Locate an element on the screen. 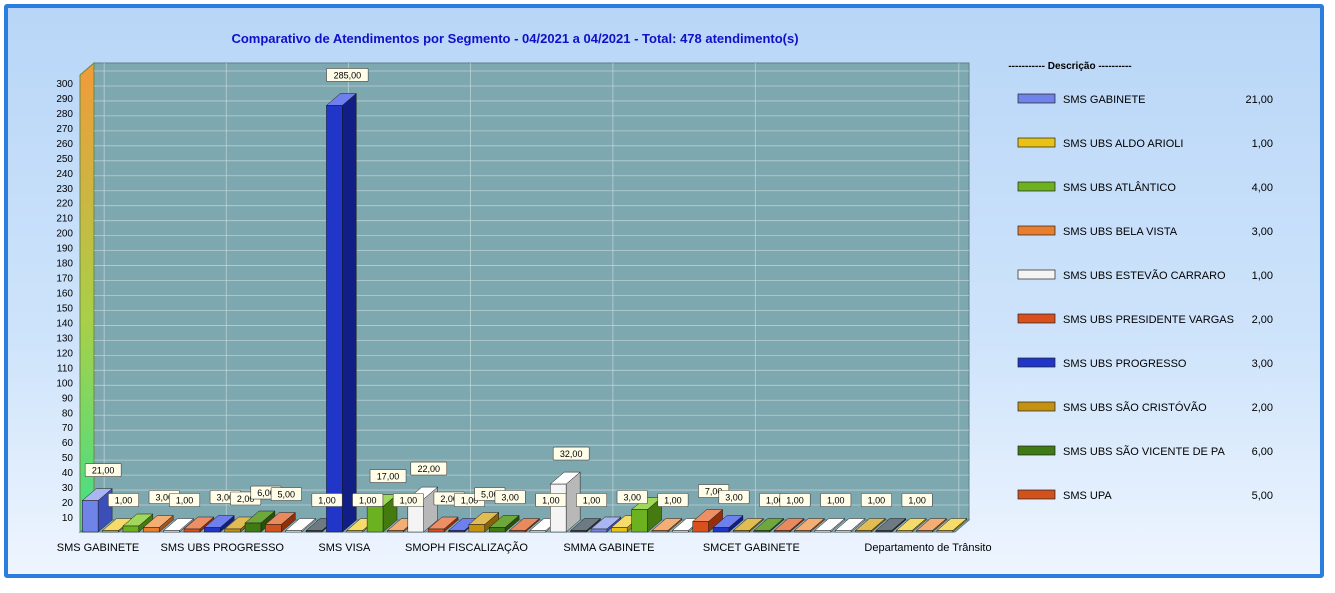  legend-series-name: SMS UBS SÃO CRISTÓVÃO is located at coordinates (1135, 407).